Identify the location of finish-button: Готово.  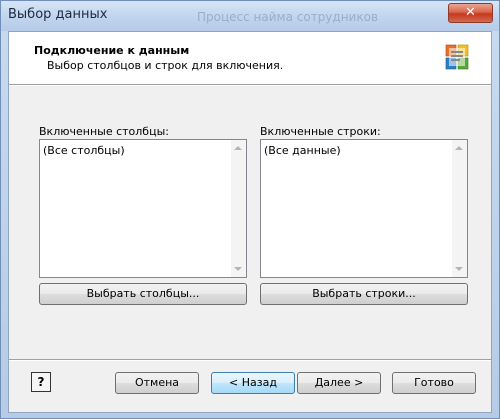
(434, 383).